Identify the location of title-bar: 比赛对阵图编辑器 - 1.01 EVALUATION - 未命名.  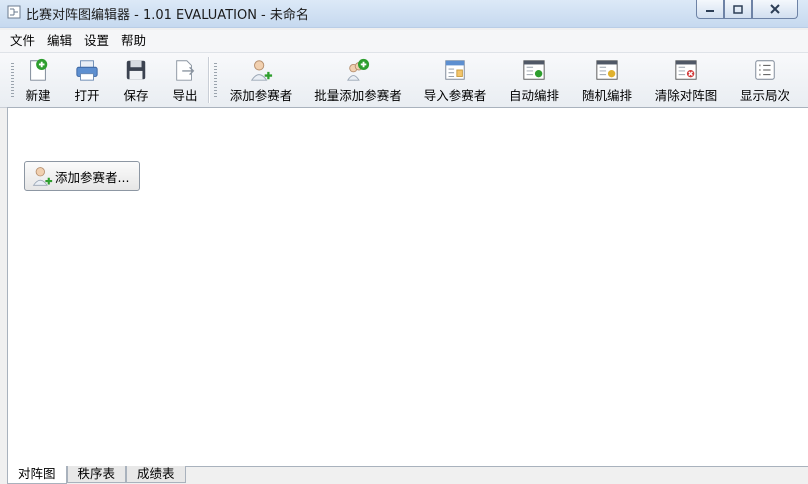
(404, 14).